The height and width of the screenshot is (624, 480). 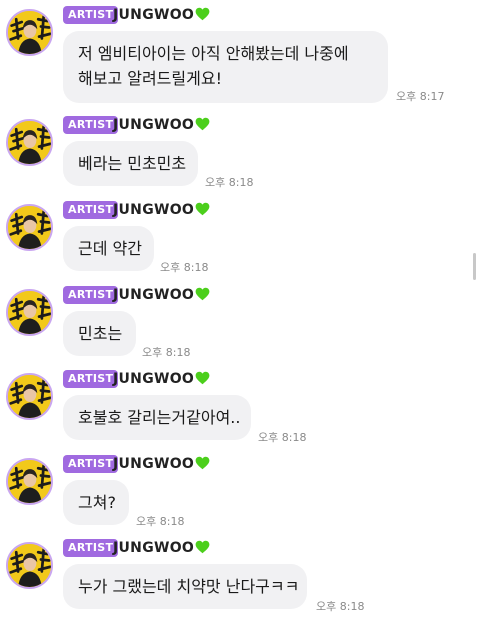 What do you see at coordinates (240, 495) in the screenshot?
I see `message-item: ARTIST JUNGWOO 그쳐? 오후 8:18` at bounding box center [240, 495].